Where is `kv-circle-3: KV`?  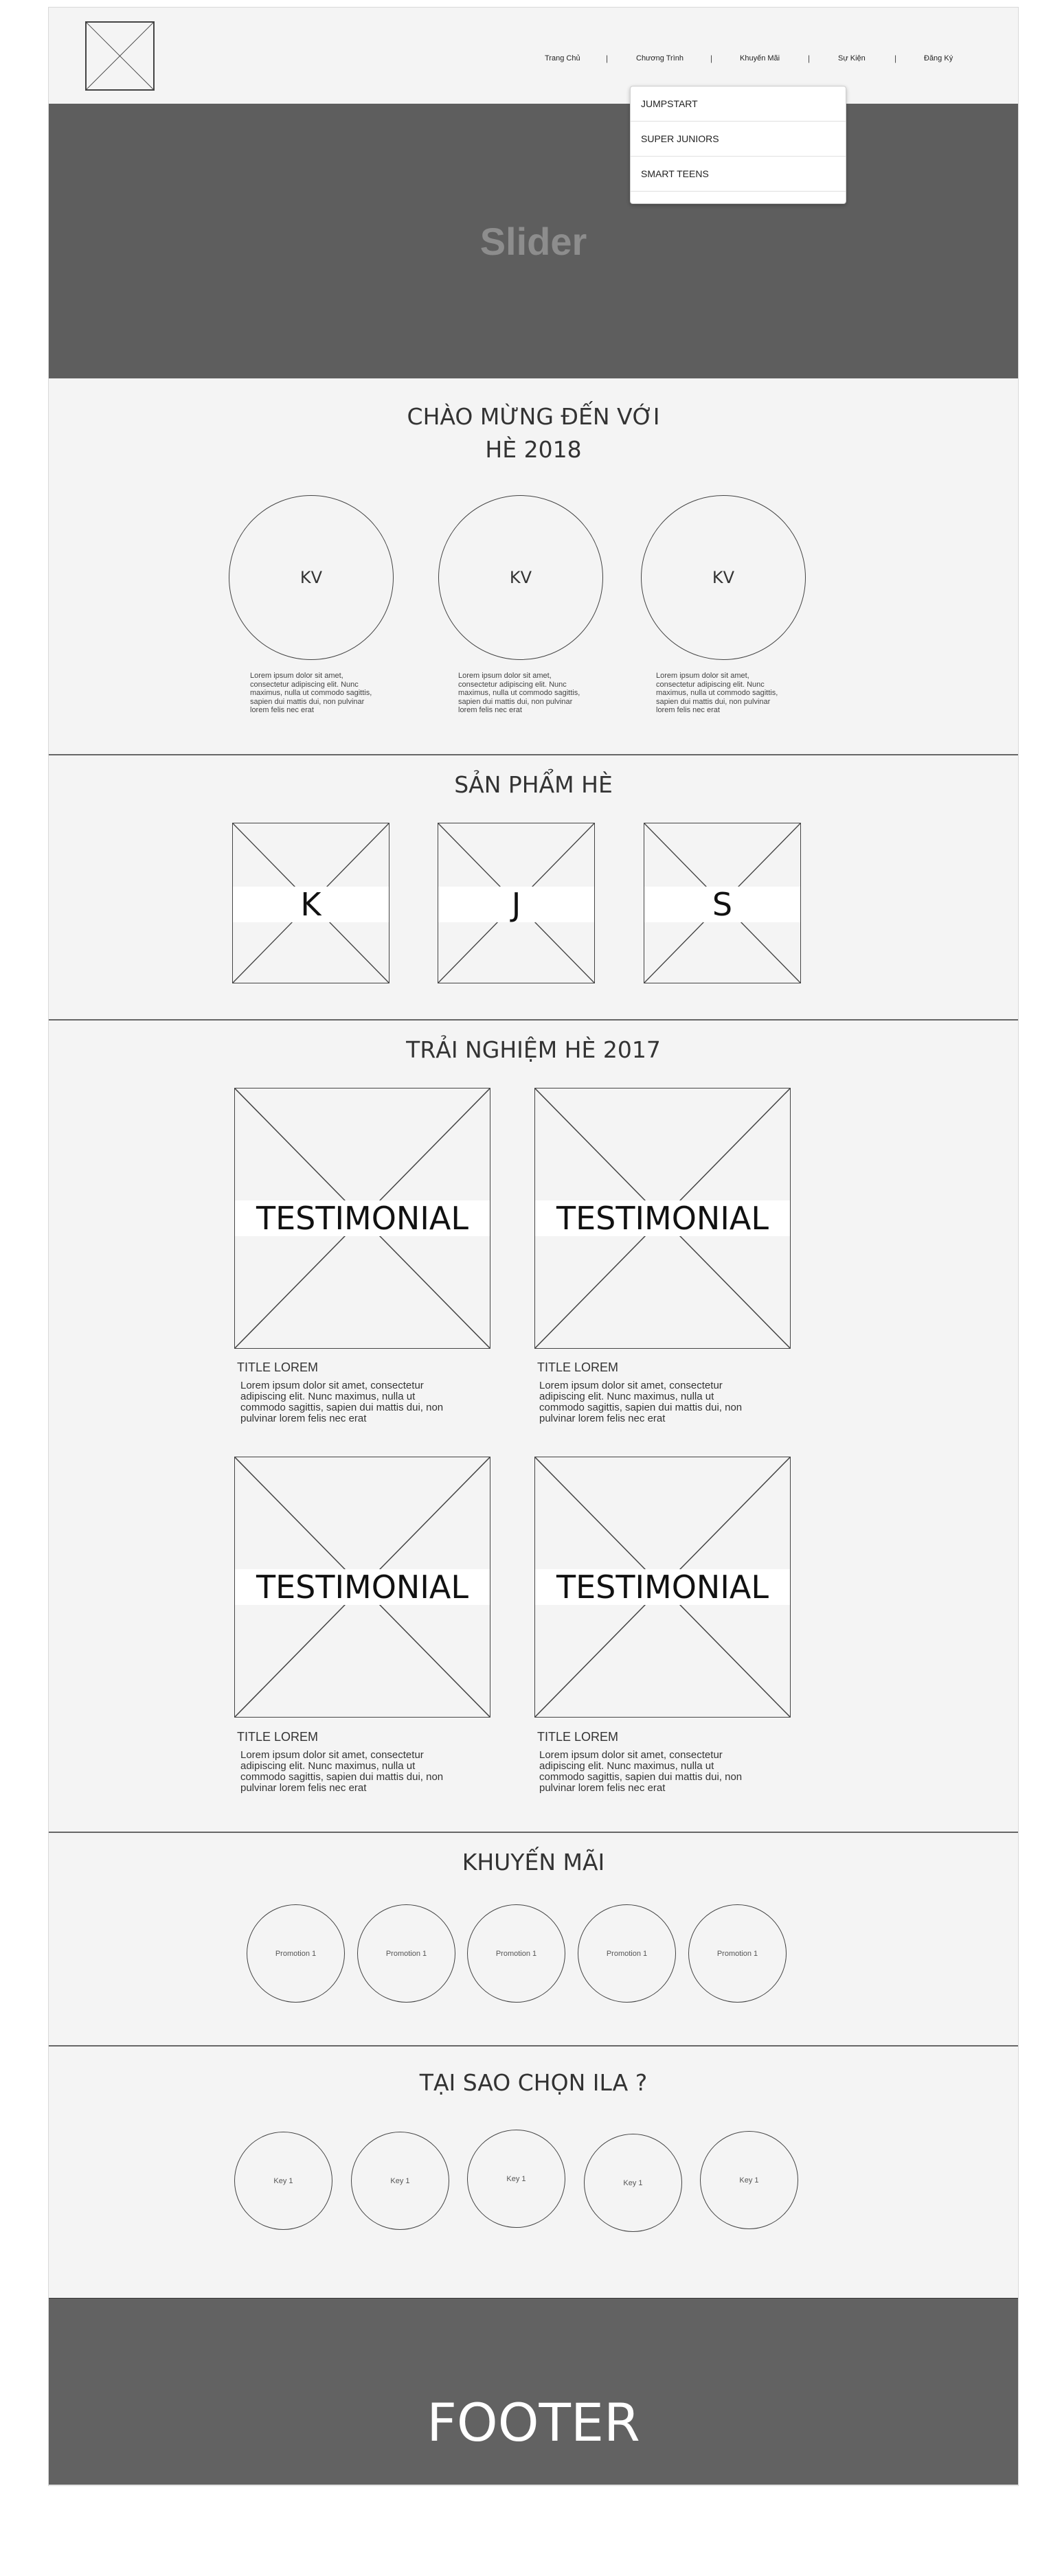
kv-circle-3: KV is located at coordinates (724, 577).